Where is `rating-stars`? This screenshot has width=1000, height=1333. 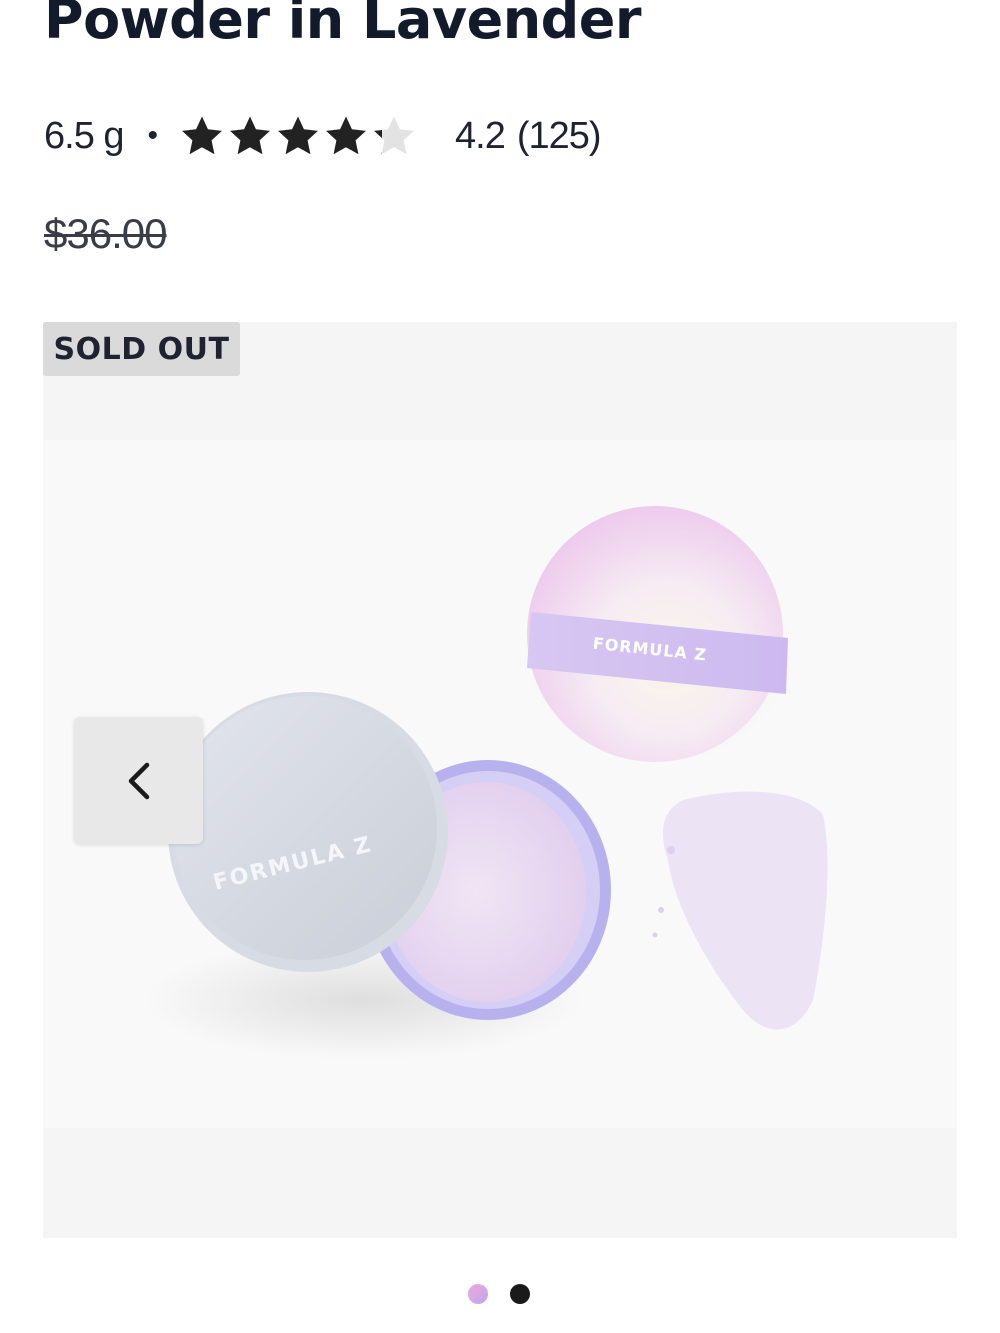 rating-stars is located at coordinates (298, 136).